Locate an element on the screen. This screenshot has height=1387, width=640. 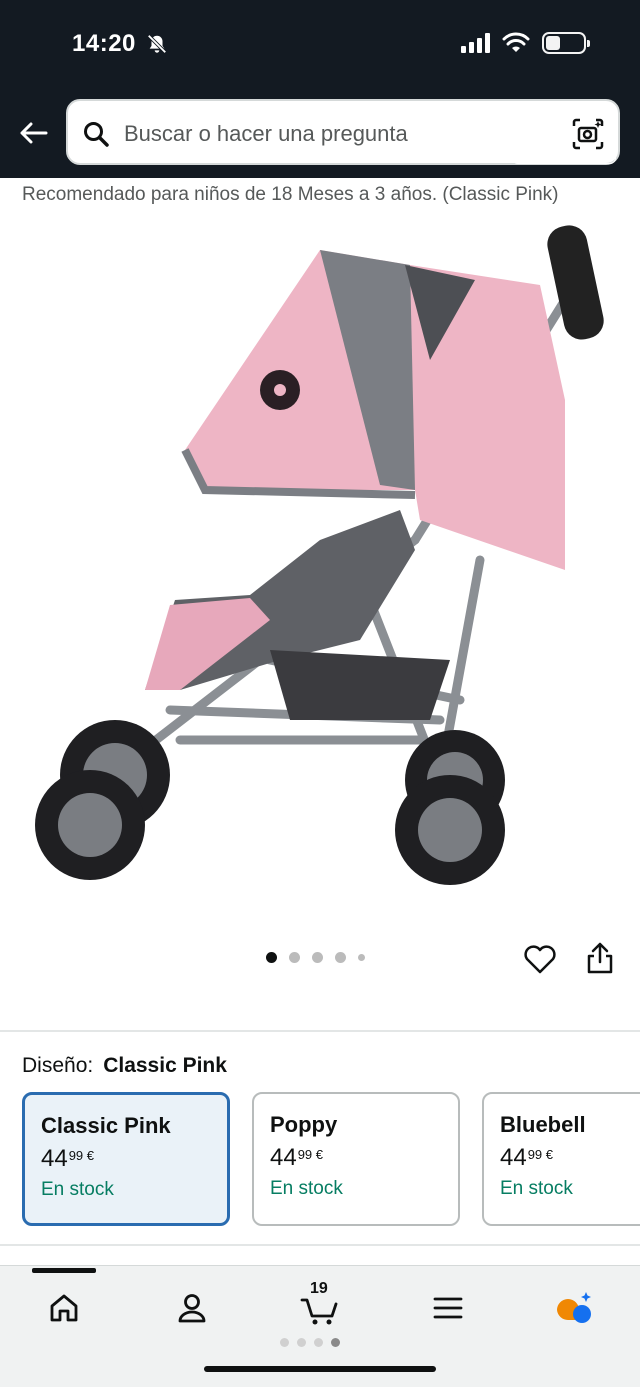
top-header: 14:20 Cerrar is located at coordinates (320, 89).